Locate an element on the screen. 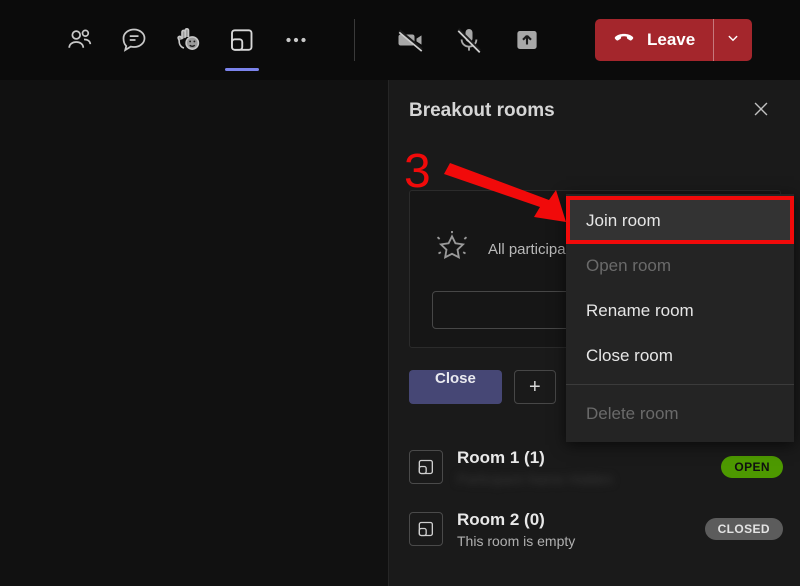 The width and height of the screenshot is (800, 586). microphone-button is located at coordinates (469, 40).